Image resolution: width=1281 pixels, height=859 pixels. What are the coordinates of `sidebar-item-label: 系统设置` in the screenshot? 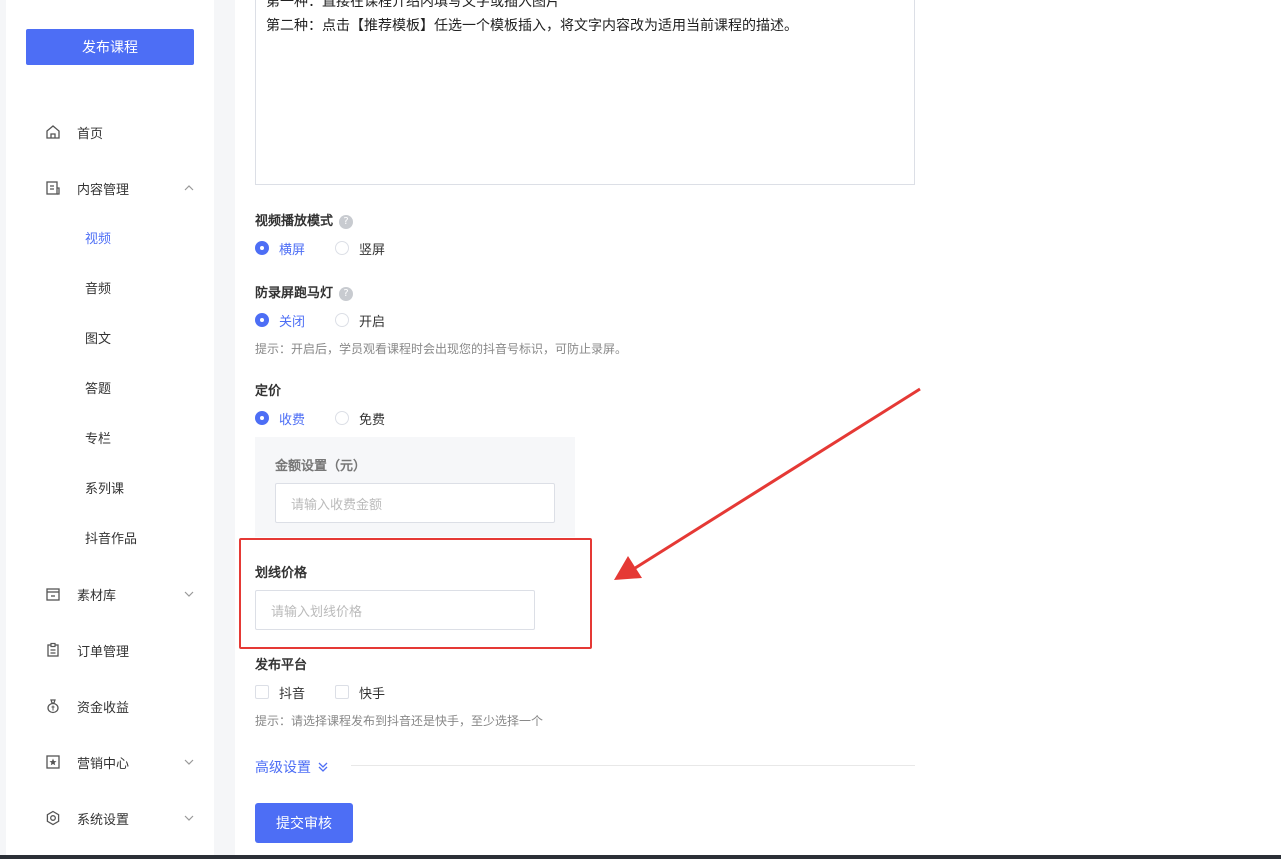 It's located at (103, 820).